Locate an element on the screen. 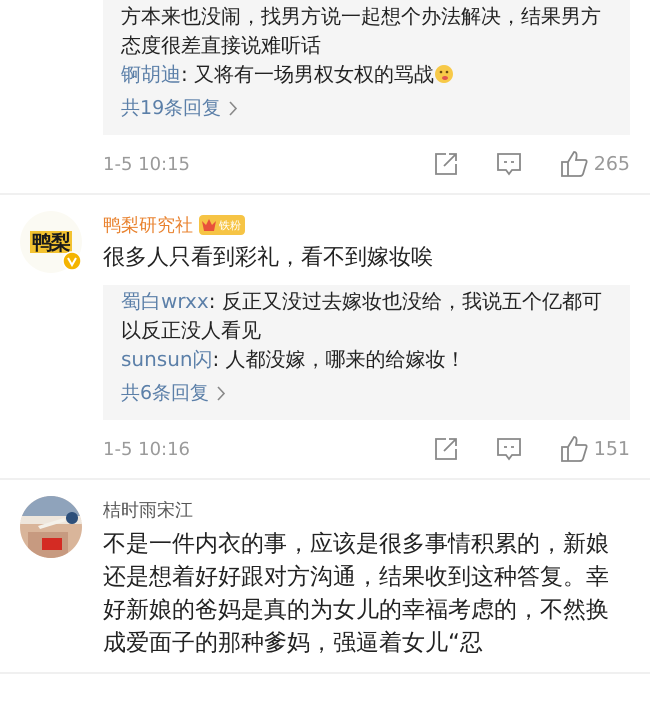 This screenshot has height=724, width=650. more-replies-link: 共6条回复 is located at coordinates (366, 393).